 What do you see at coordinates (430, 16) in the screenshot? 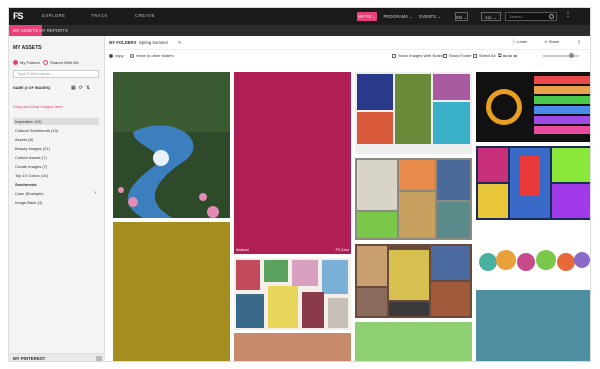
I see `events-menu: EVENTS ⌄` at bounding box center [430, 16].